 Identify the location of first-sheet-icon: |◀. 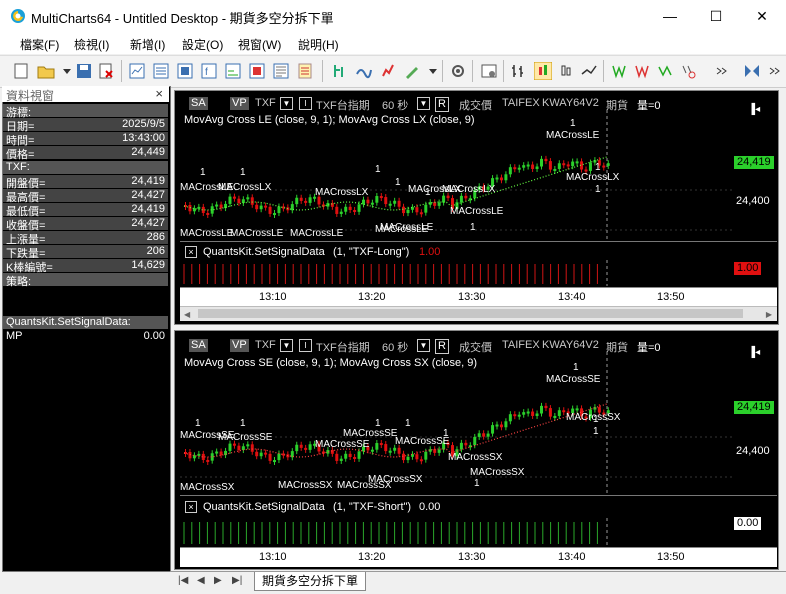
(183, 580).